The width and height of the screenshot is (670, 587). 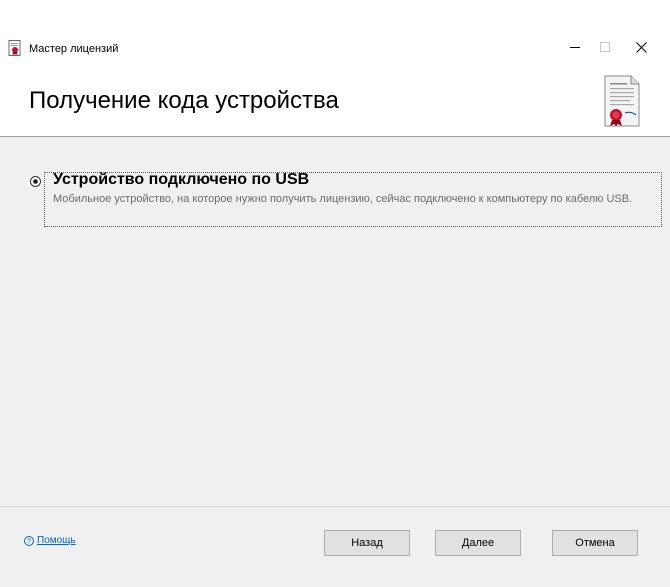 What do you see at coordinates (622, 101) in the screenshot?
I see `certificate-document-icon` at bounding box center [622, 101].